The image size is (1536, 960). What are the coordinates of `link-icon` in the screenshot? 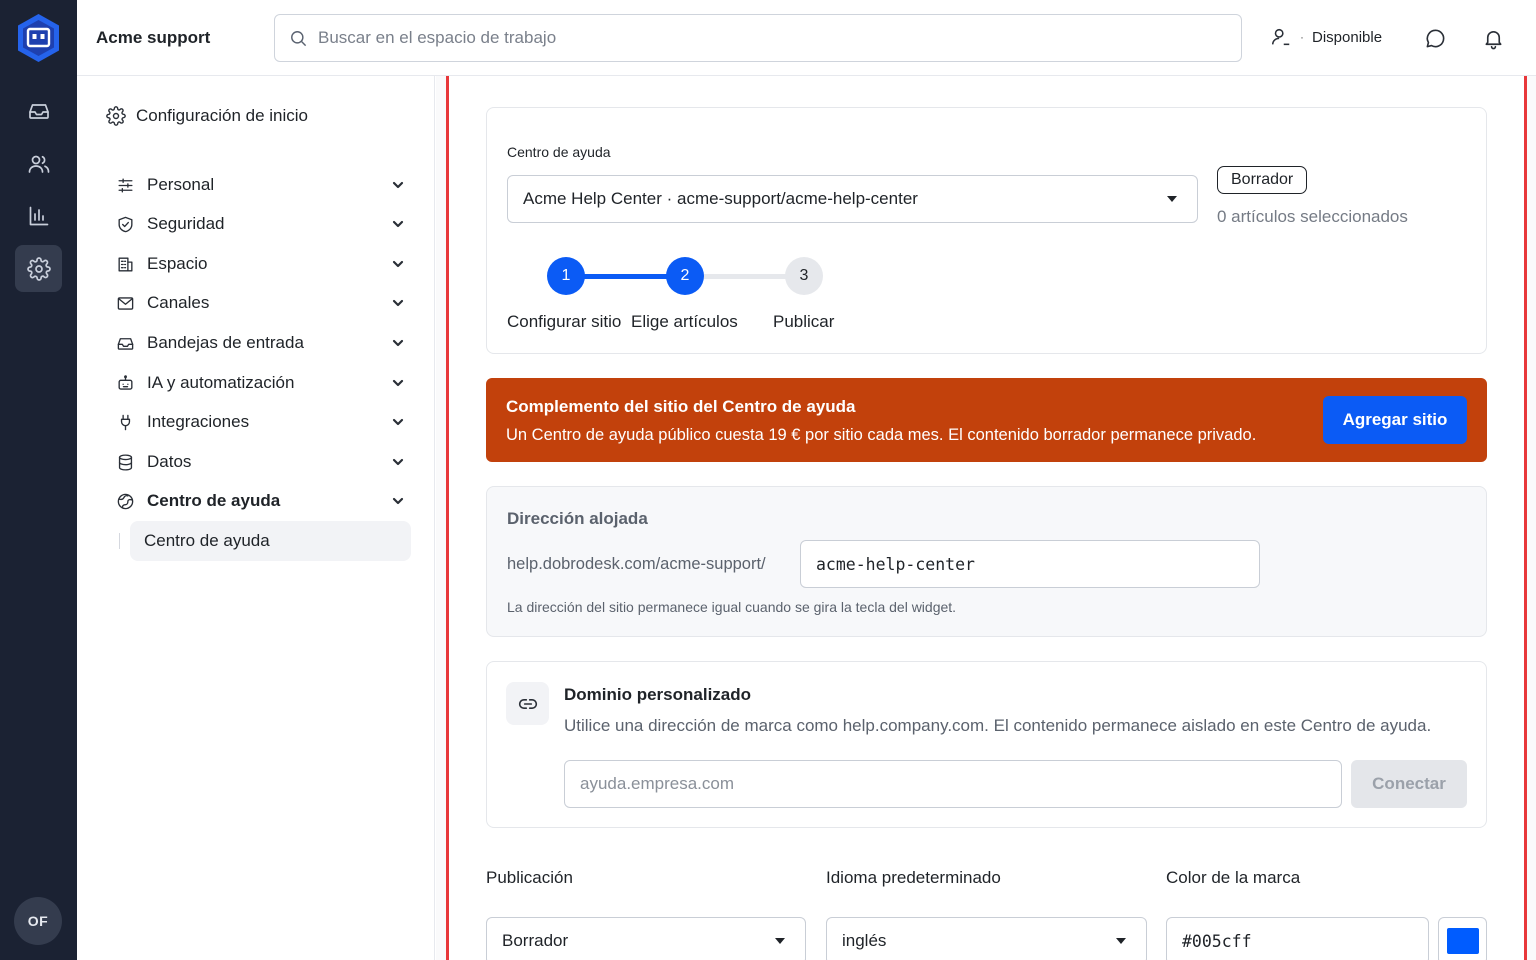 It's located at (527, 703).